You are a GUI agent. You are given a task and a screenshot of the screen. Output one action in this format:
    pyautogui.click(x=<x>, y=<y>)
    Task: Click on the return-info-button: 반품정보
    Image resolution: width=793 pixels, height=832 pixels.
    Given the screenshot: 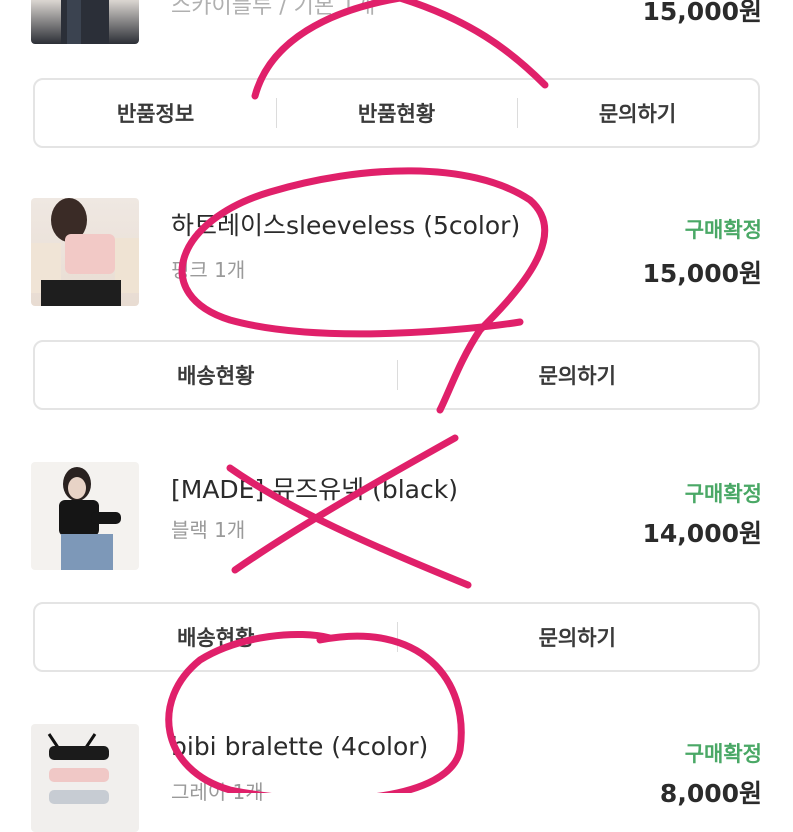 What is the action you would take?
    pyautogui.click(x=155, y=113)
    